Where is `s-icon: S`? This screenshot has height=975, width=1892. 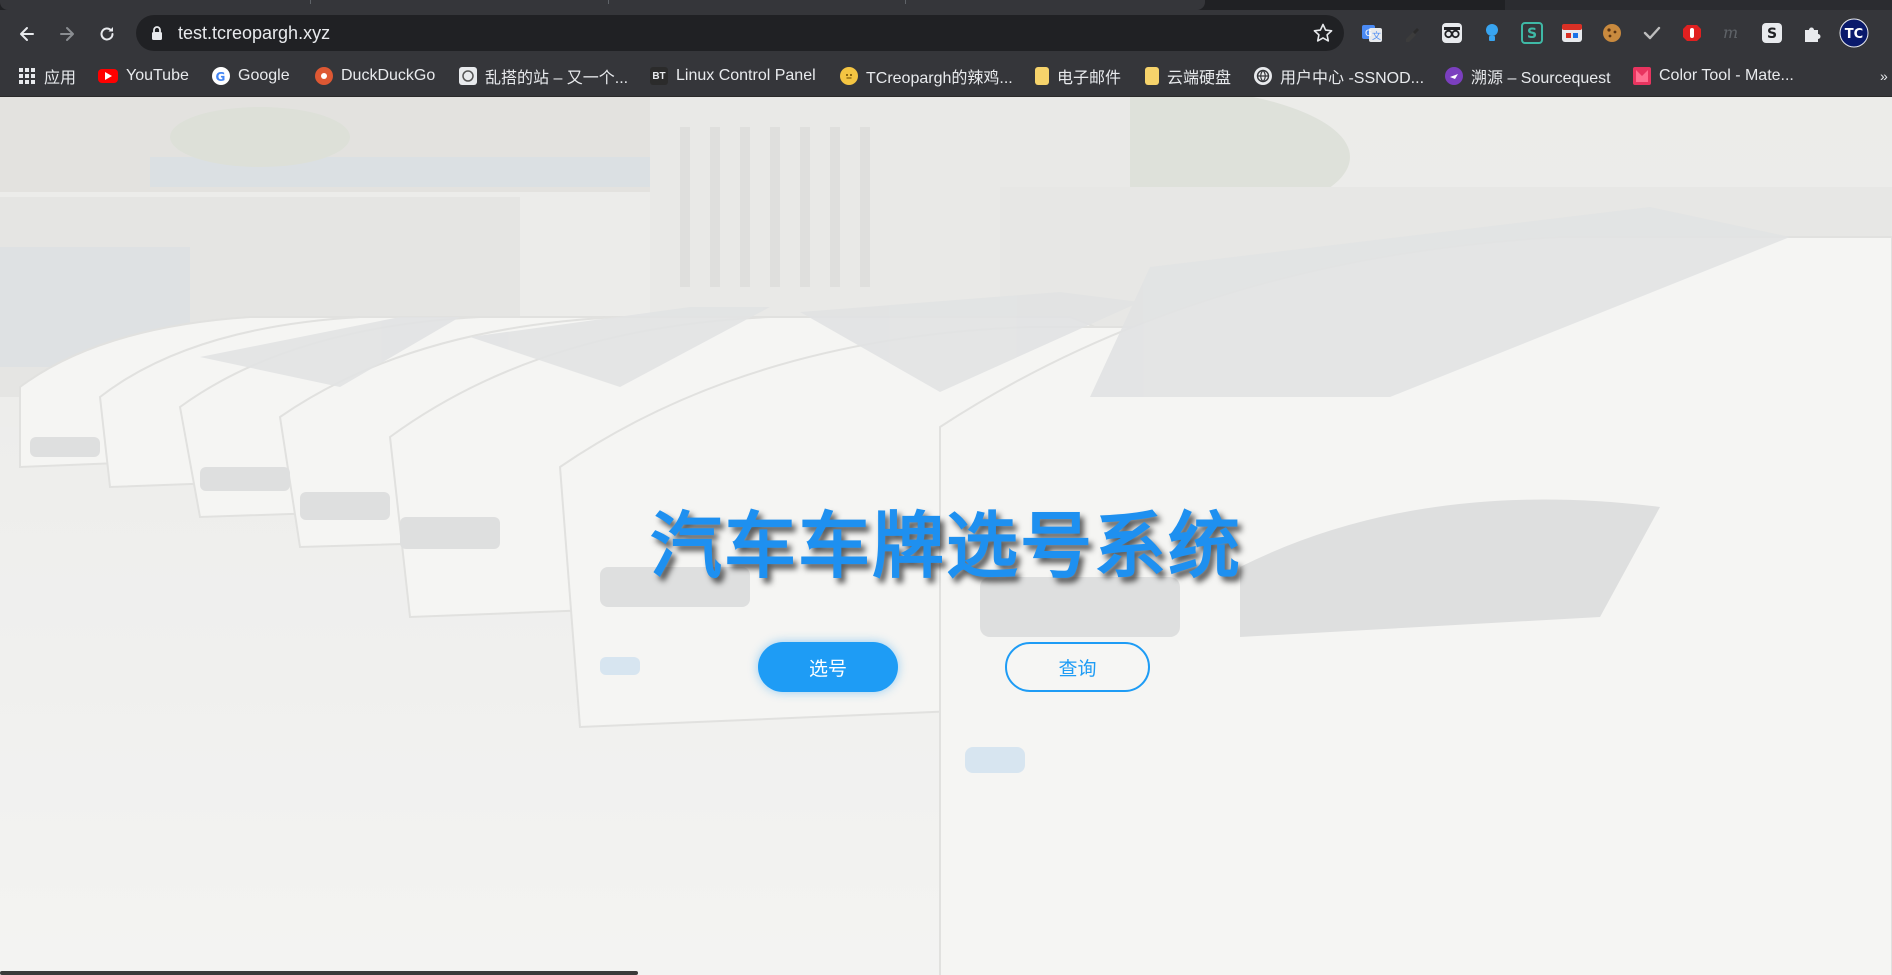
s-icon: S is located at coordinates (1532, 33).